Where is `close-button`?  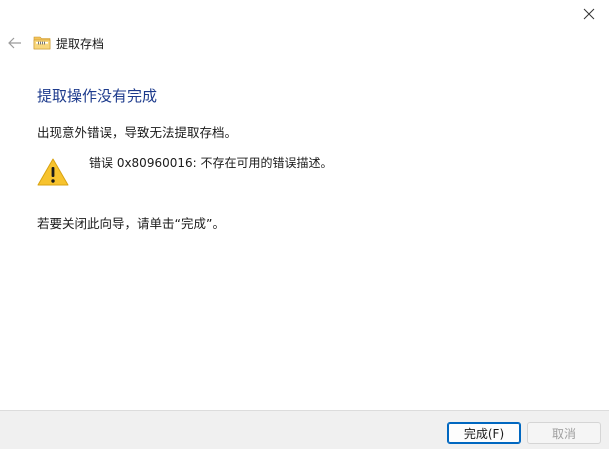 close-button is located at coordinates (589, 14).